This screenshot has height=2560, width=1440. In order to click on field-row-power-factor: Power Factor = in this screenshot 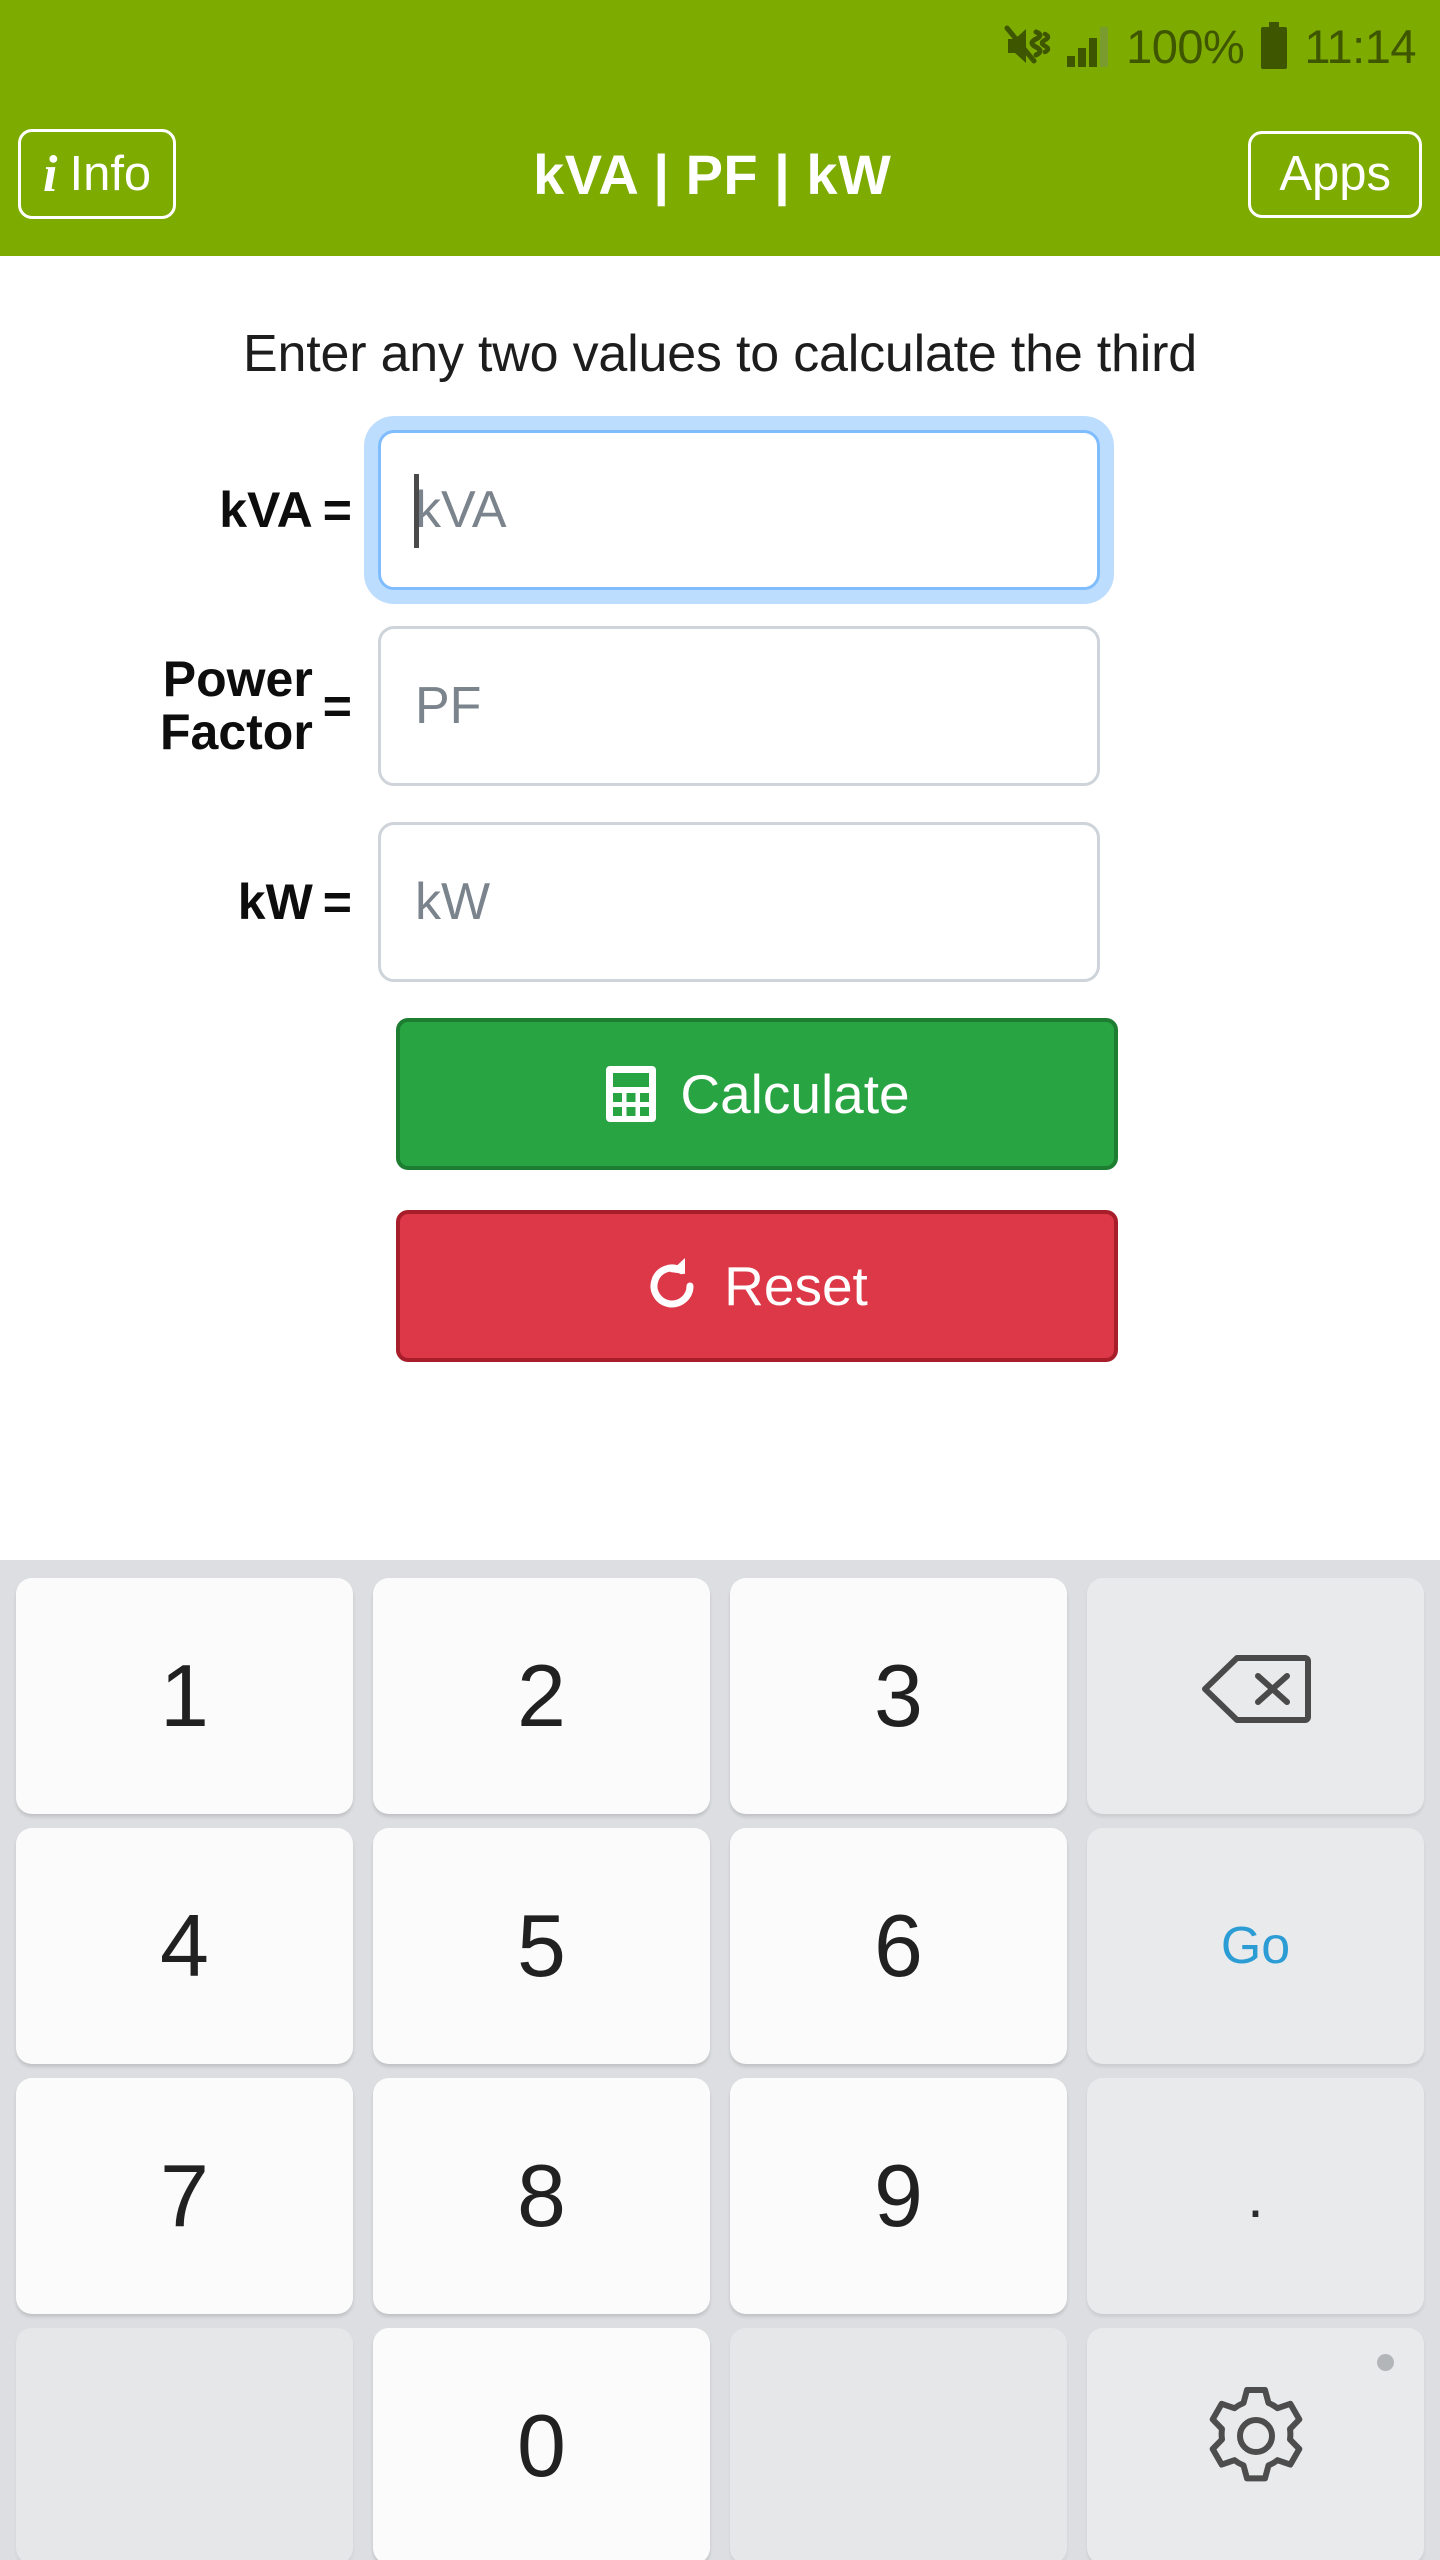, I will do `click(720, 706)`.